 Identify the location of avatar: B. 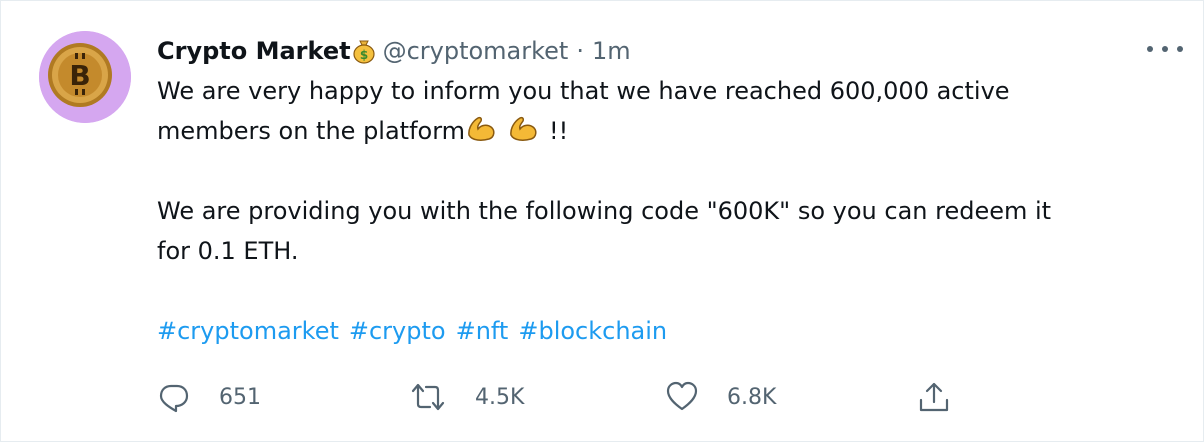
(85, 77).